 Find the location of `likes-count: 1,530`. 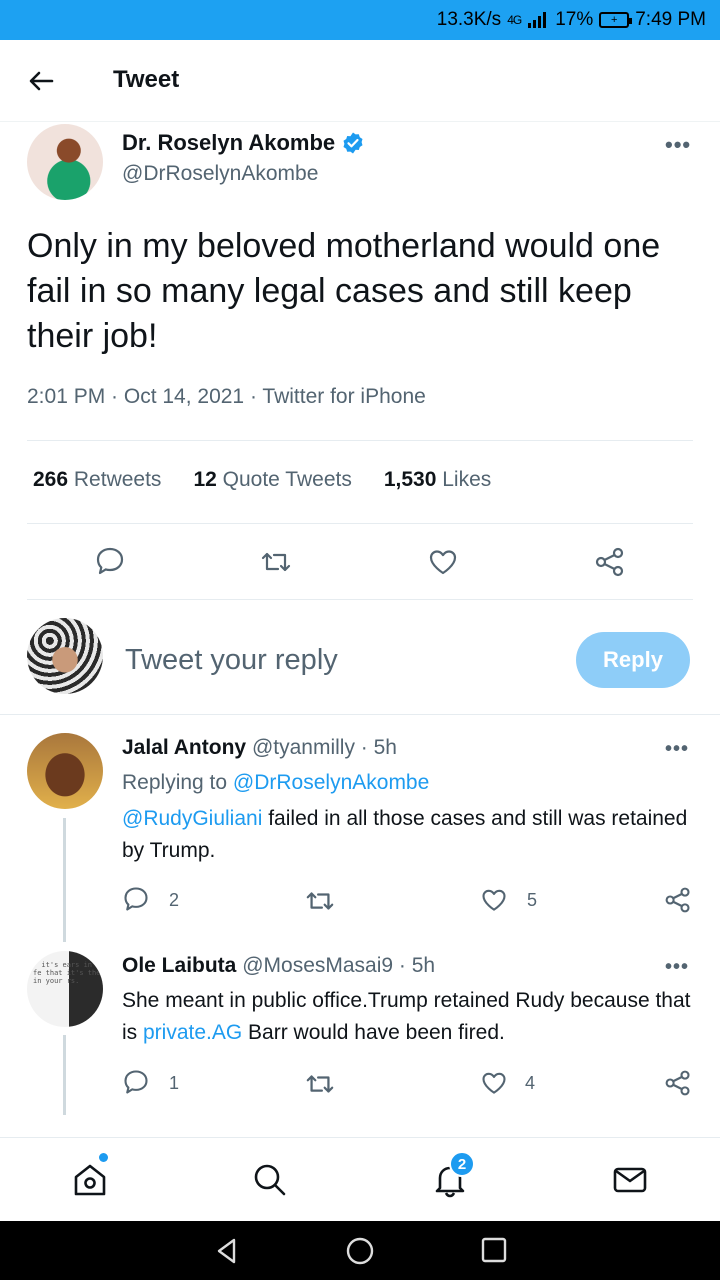

likes-count: 1,530 is located at coordinates (410, 479).